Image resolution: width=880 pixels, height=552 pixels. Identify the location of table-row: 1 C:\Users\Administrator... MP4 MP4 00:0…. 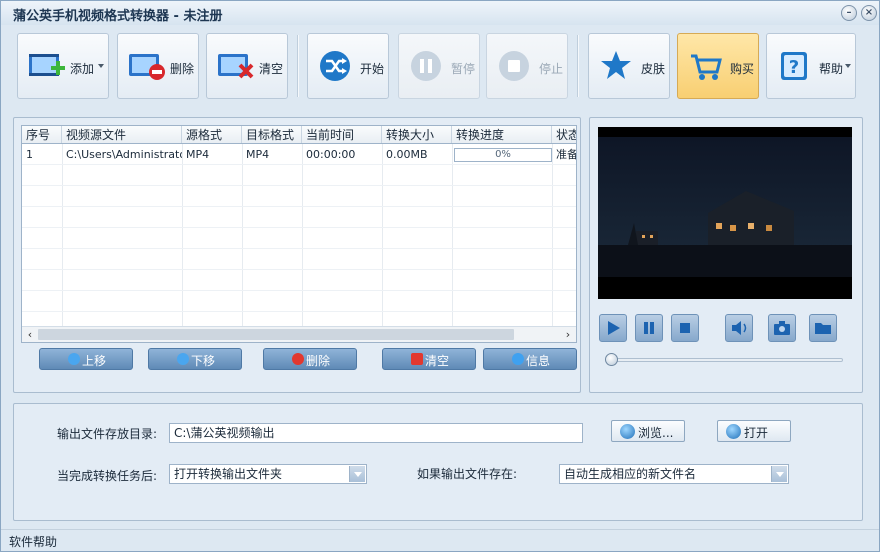
(299, 155).